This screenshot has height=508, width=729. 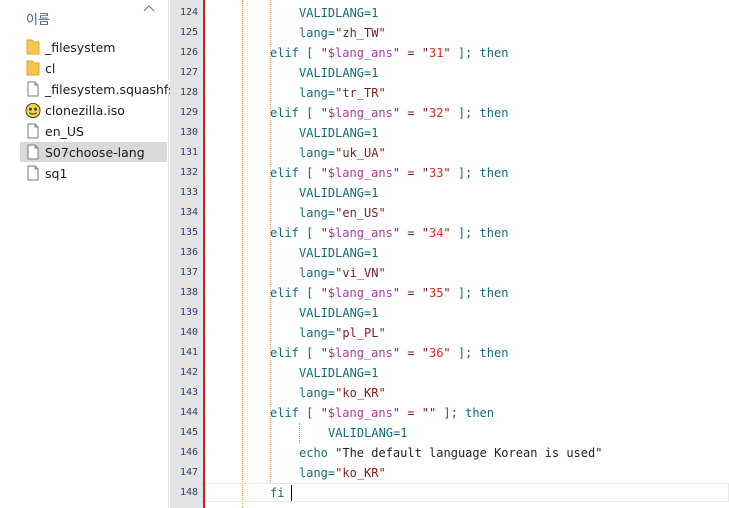 What do you see at coordinates (436, 353) in the screenshot?
I see `code-token: 36` at bounding box center [436, 353].